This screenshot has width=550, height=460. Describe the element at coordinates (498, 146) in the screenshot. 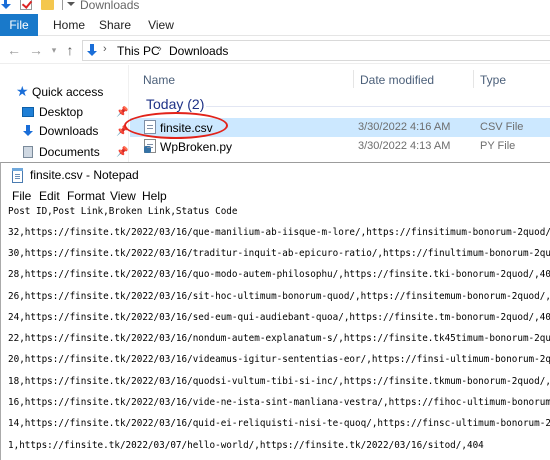

I see `file-type: PY File` at that location.